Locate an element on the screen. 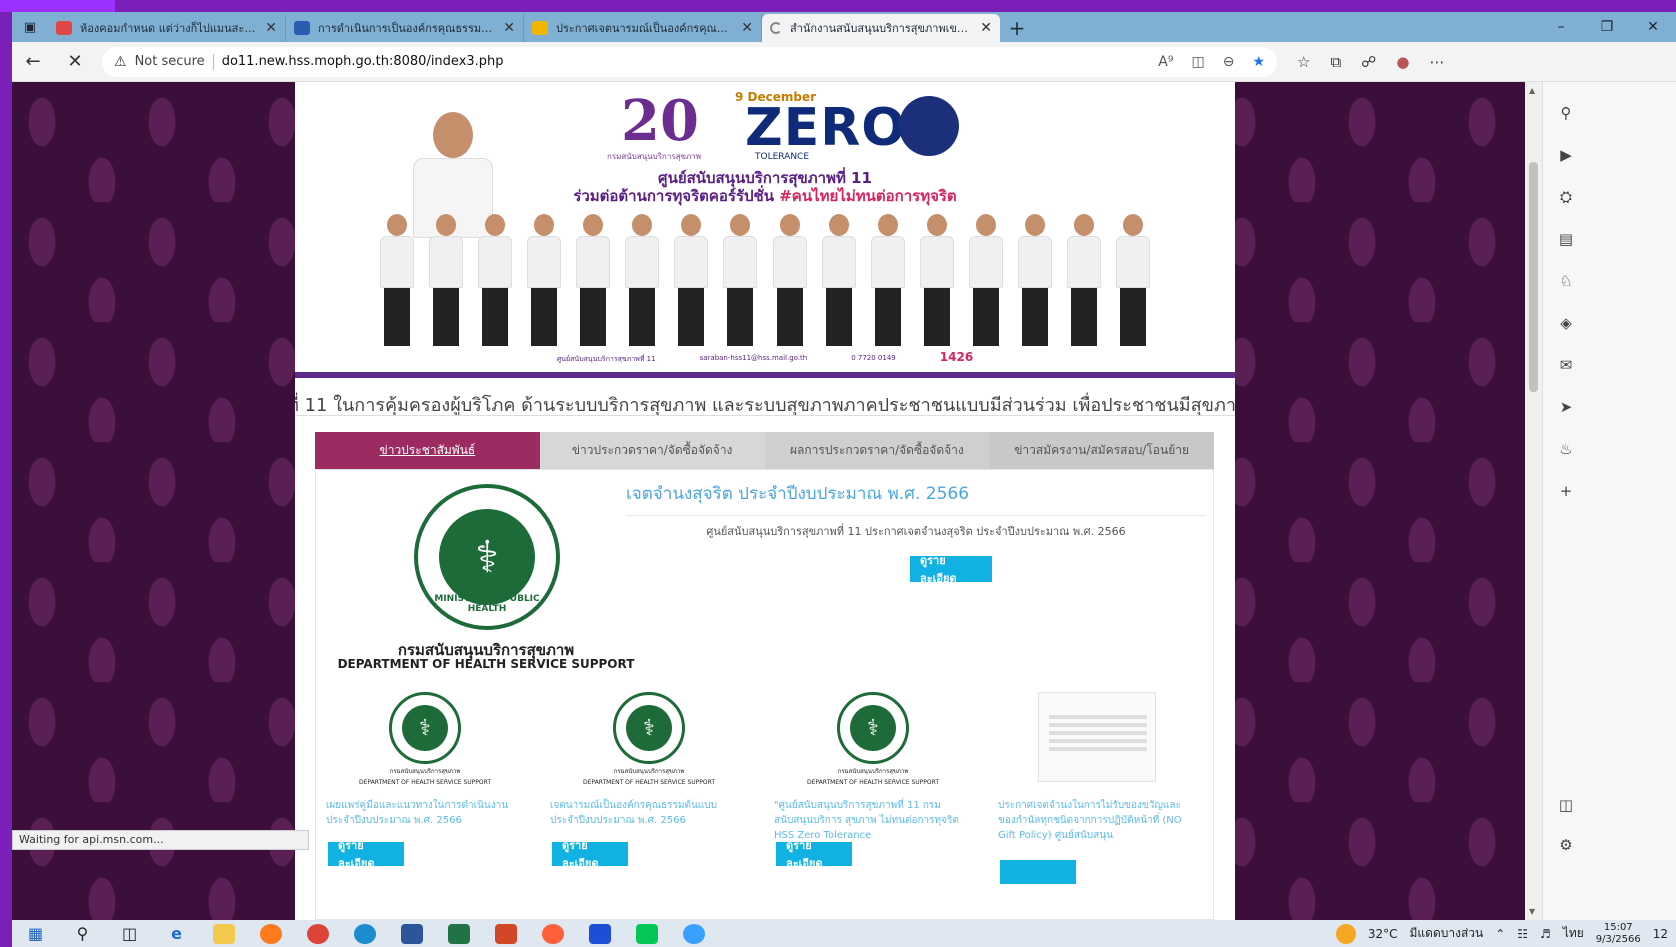  thumbnail-caption-thai: กรมสนับสนุนบริการสุขภาพ is located at coordinates (873, 771).